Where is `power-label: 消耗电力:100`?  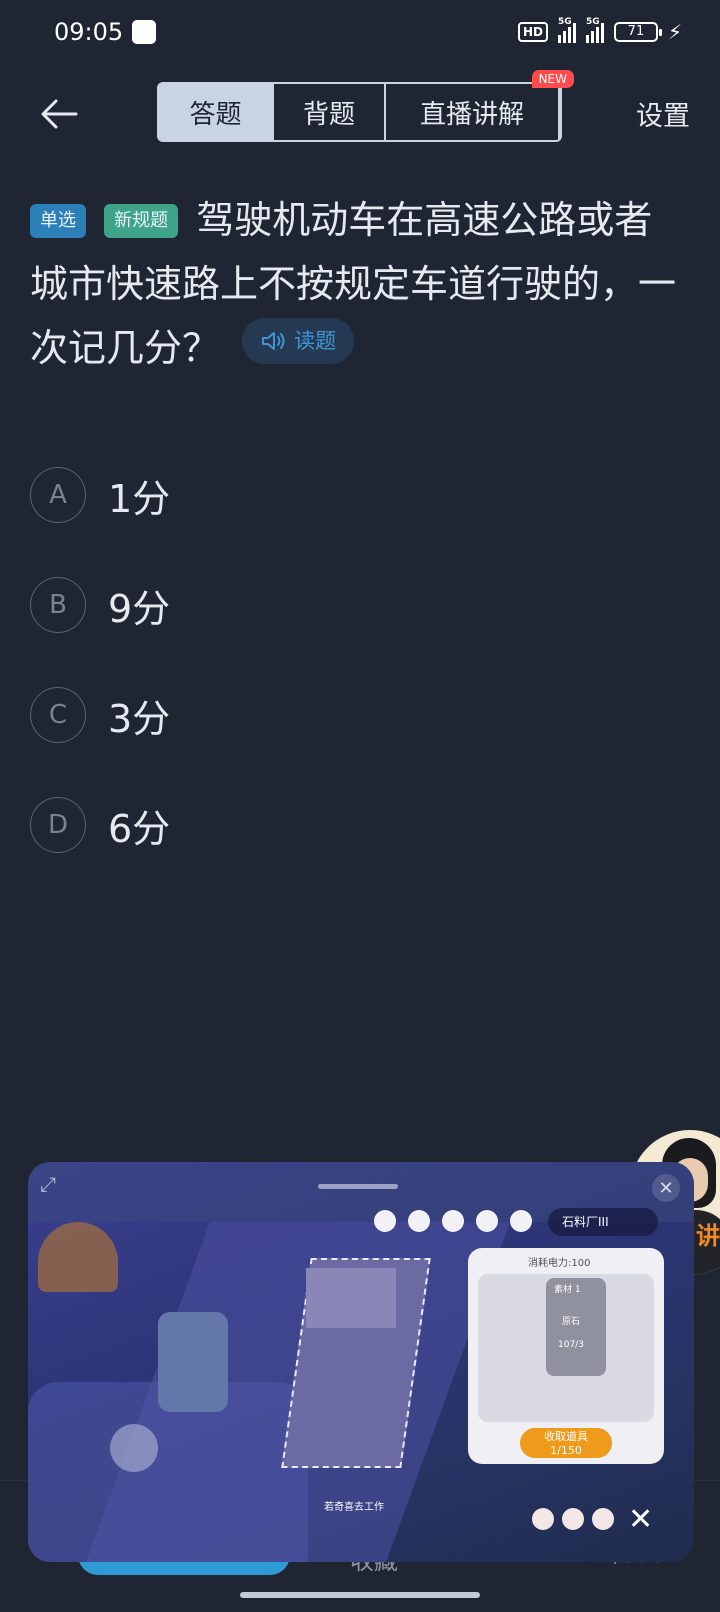
power-label: 消耗电力:100 is located at coordinates (559, 1263).